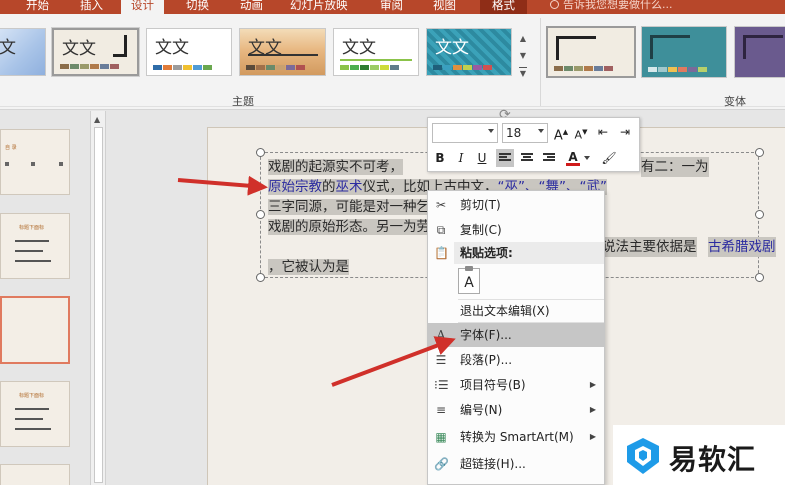  What do you see at coordinates (295, 187) in the screenshot?
I see `paragraph-link: 原始宗教` at bounding box center [295, 187].